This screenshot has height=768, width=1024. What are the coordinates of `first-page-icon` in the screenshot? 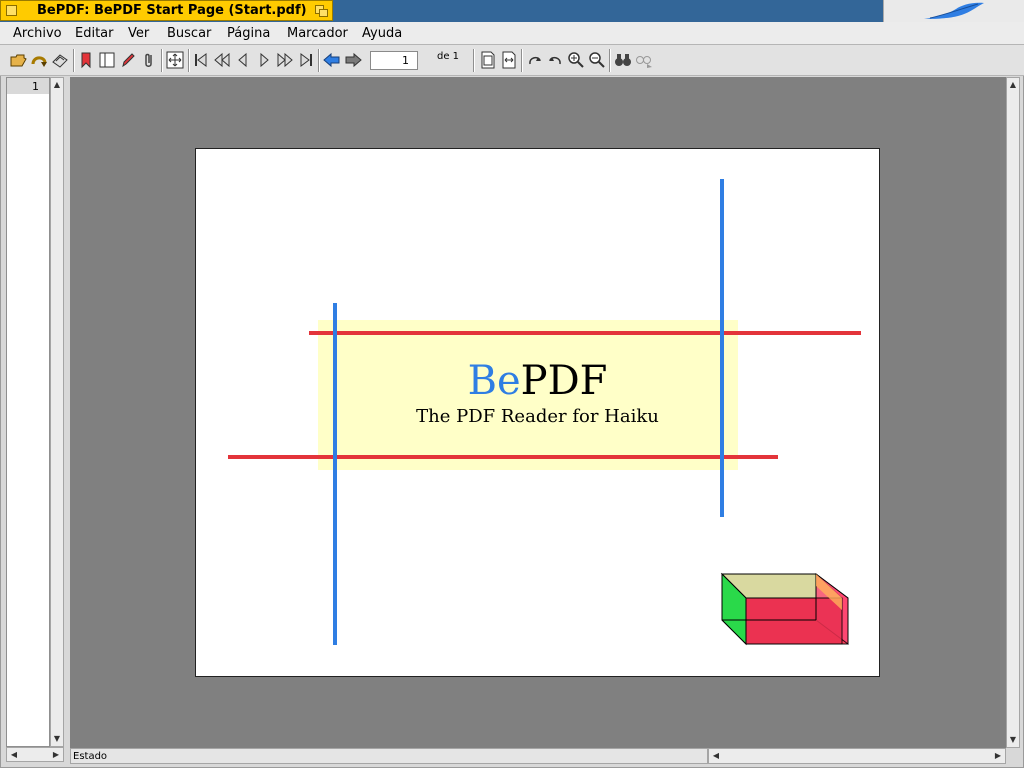 It's located at (201, 60).